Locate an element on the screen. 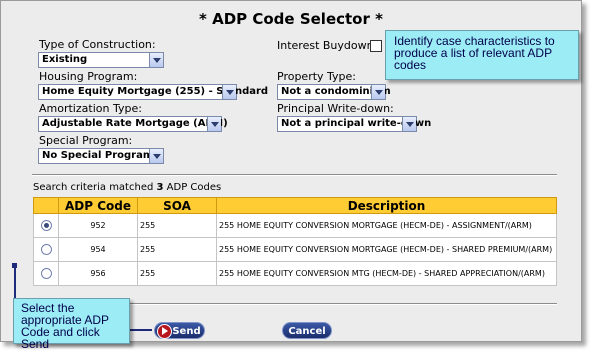 This screenshot has width=591, height=351. description-column-header: Description is located at coordinates (386, 205).